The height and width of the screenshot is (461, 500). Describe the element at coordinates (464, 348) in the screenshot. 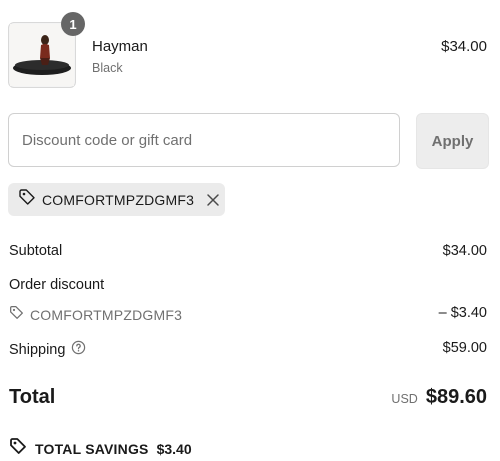

I see `shipping-value: $59.00` at that location.